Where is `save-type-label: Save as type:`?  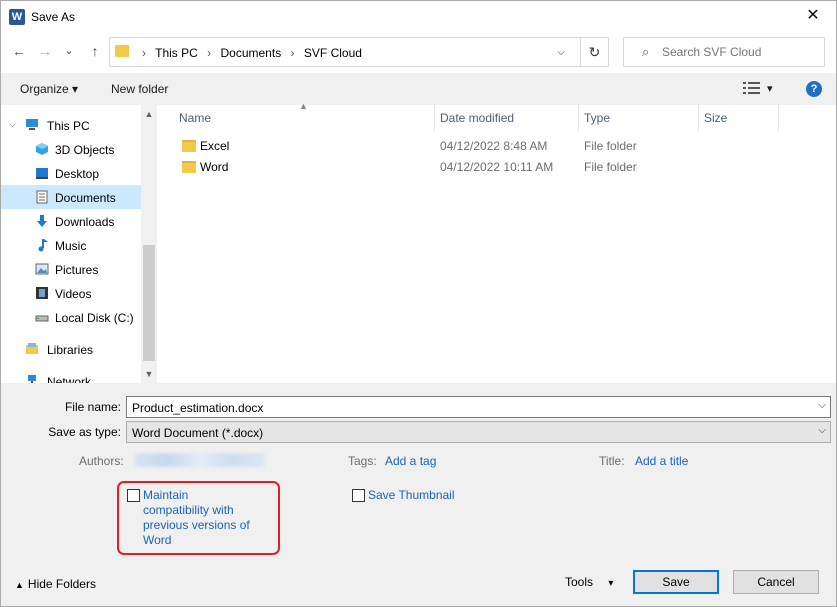
save-type-label: Save as type: is located at coordinates (84, 432).